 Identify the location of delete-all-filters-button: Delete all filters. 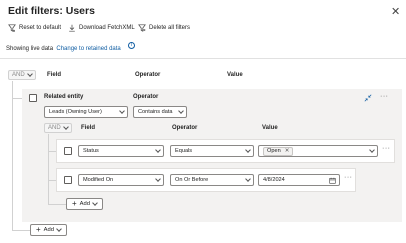
(164, 28).